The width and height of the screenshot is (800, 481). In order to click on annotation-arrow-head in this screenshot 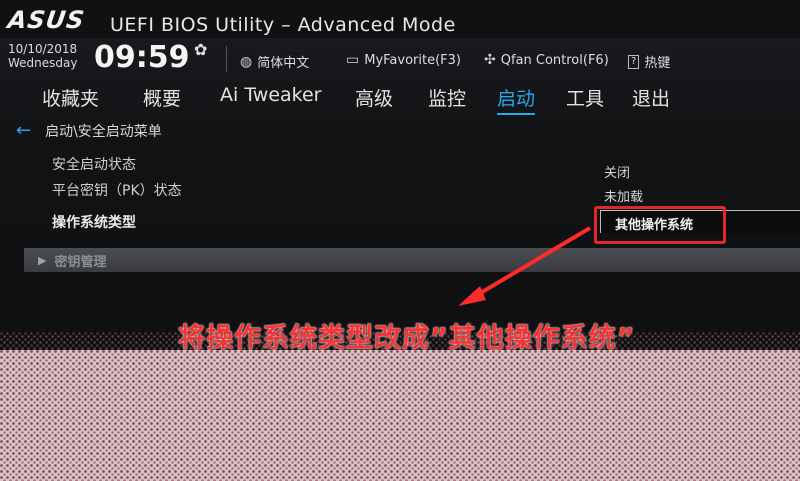, I will do `click(472, 296)`.